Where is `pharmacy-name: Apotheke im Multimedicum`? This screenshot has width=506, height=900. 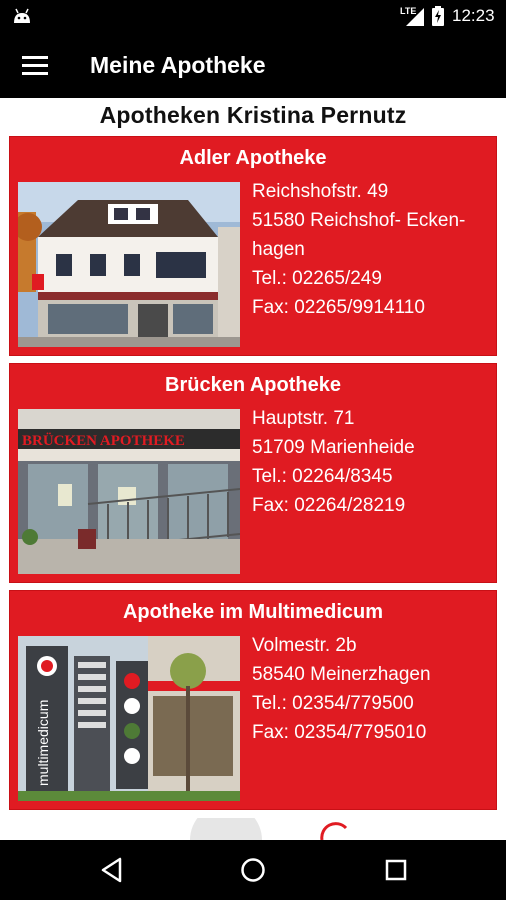 pharmacy-name: Apotheke im Multimedicum is located at coordinates (253, 612).